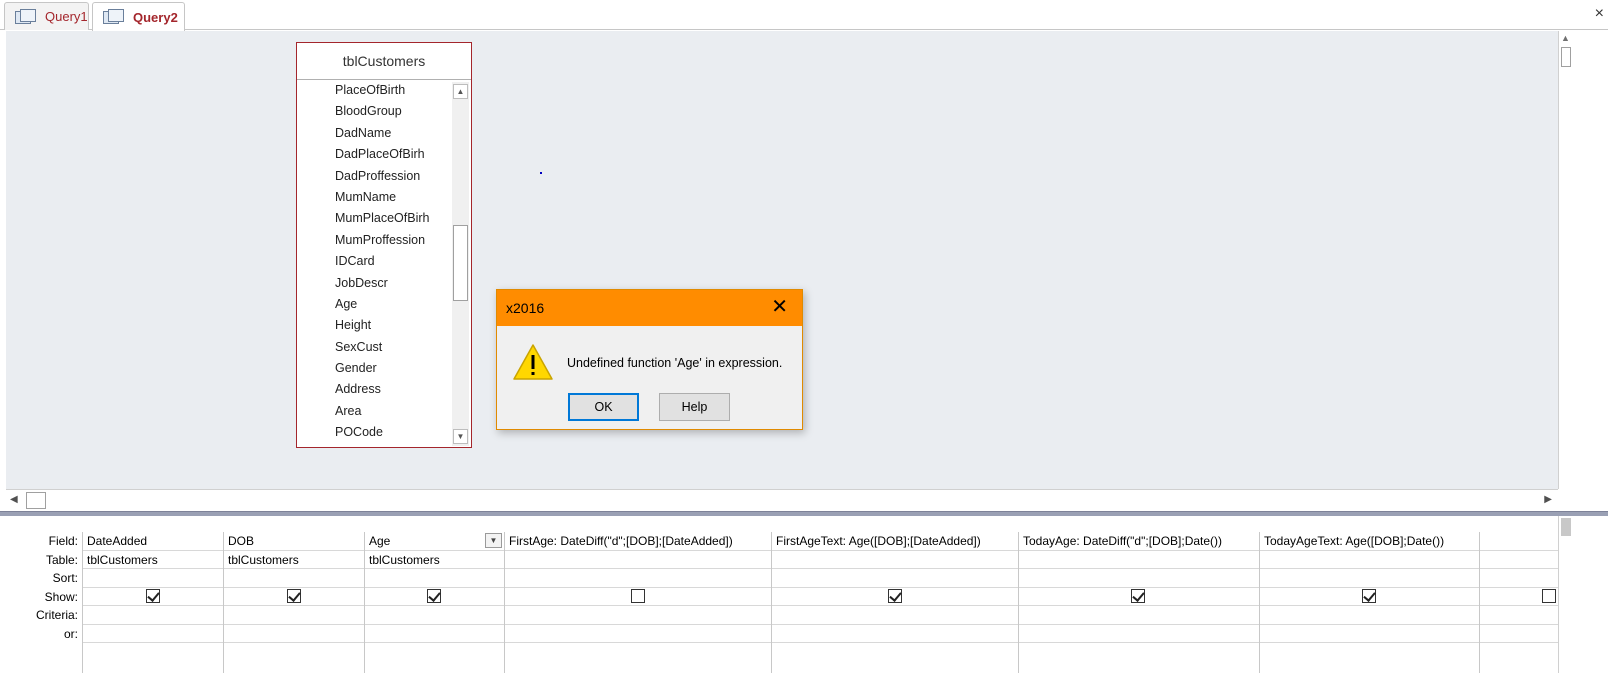 The width and height of the screenshot is (1608, 673). What do you see at coordinates (1519, 541) in the screenshot?
I see `field-cell` at bounding box center [1519, 541].